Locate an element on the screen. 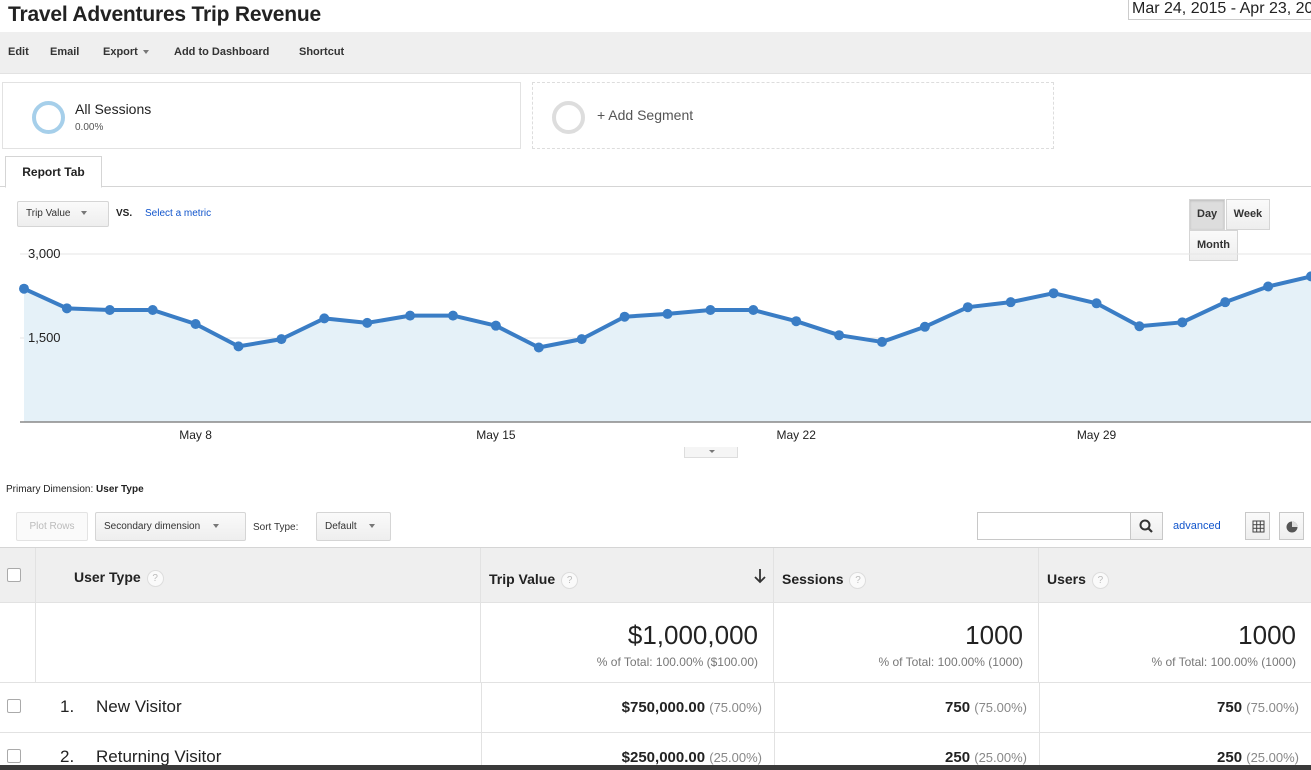 The image size is (1311, 770). search-icon is located at coordinates (1146, 526).